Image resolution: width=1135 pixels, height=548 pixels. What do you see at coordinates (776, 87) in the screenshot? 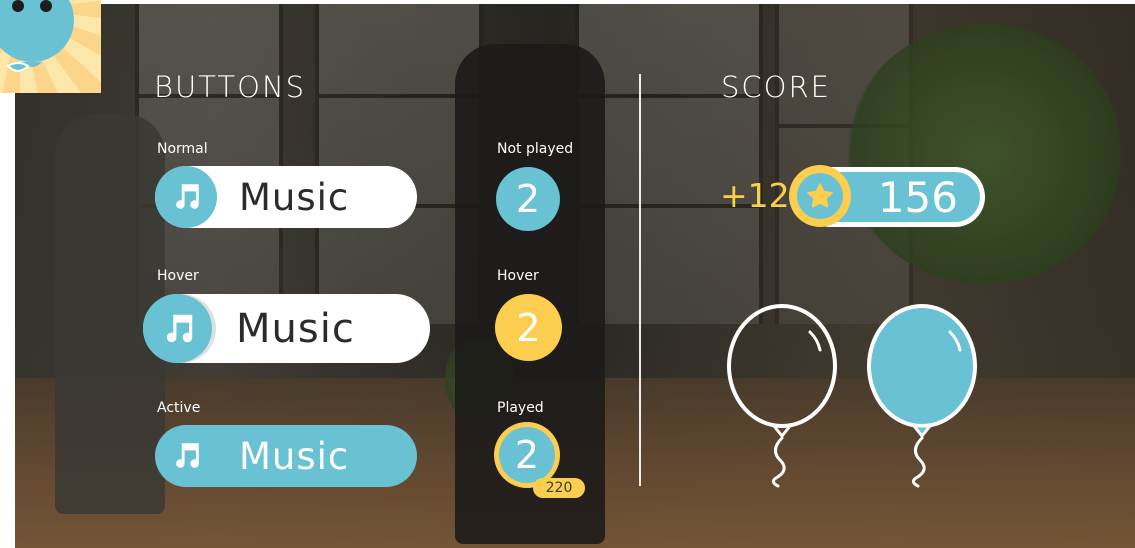
I see `score-title: SCORE` at bounding box center [776, 87].